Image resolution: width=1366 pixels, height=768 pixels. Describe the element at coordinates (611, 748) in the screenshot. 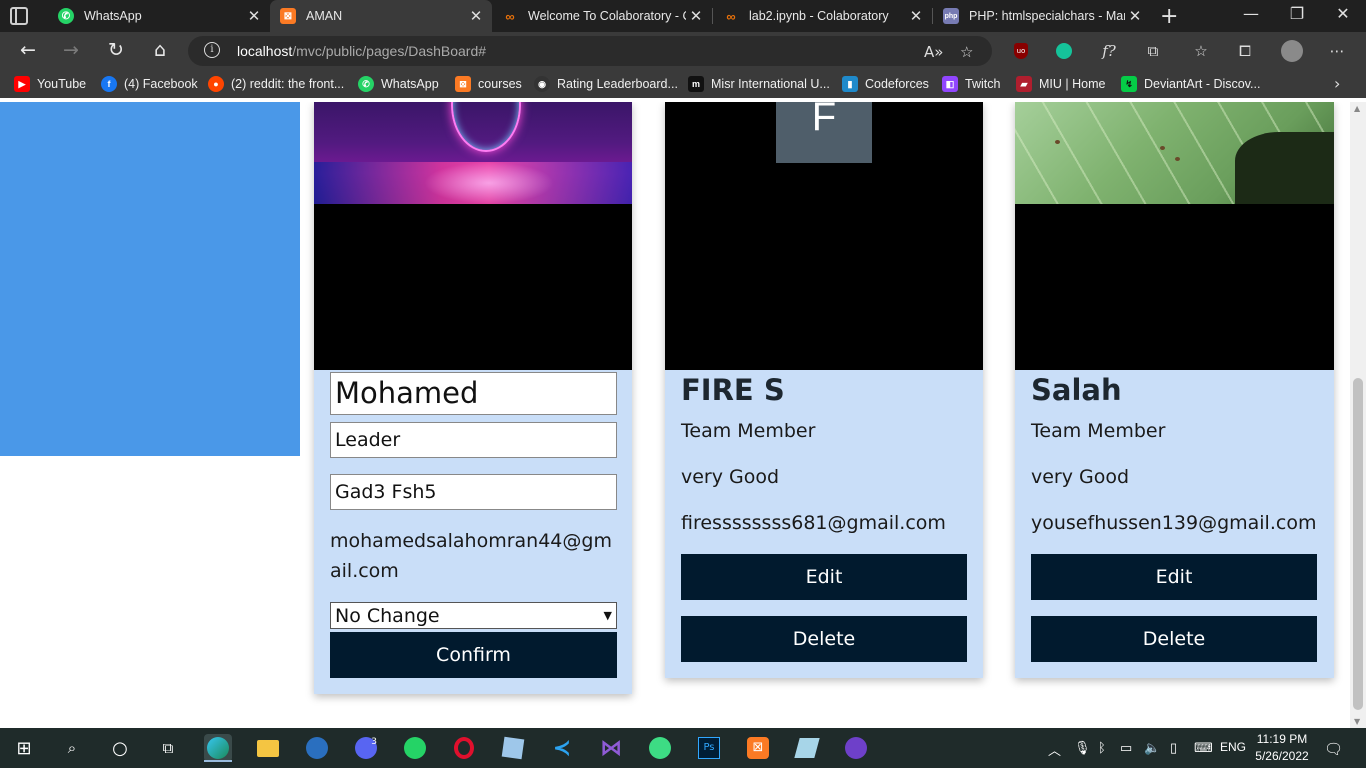

I see `visual-studio-icon: ⋈` at that location.